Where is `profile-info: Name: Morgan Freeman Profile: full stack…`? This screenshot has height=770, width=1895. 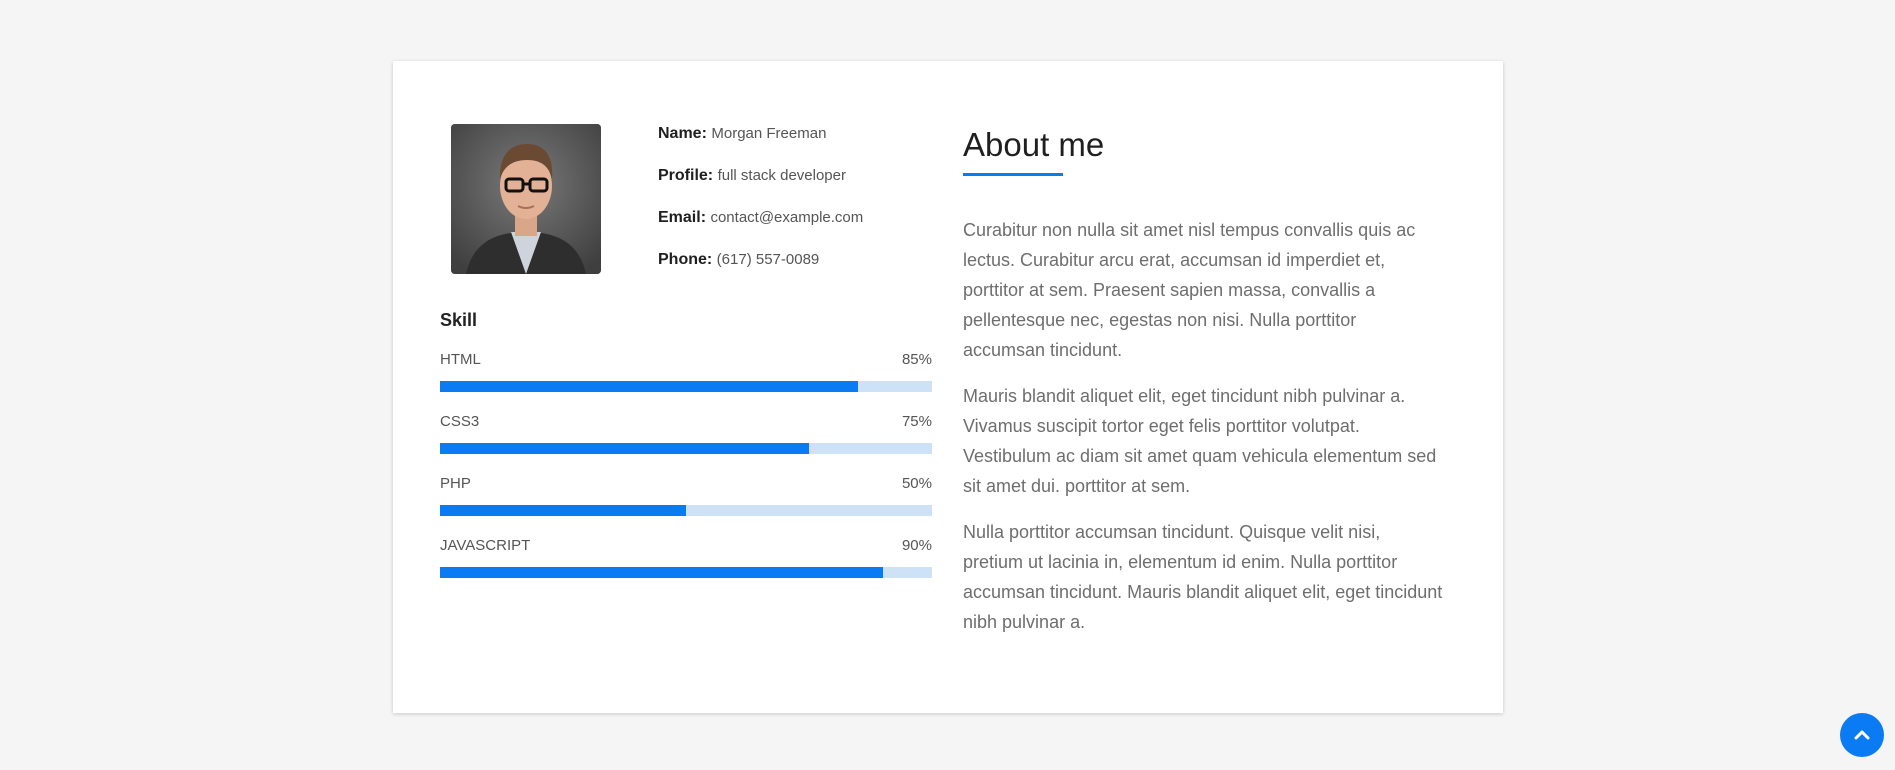
profile-info: Name: Morgan Freeman Profile: full stack… is located at coordinates (798, 209).